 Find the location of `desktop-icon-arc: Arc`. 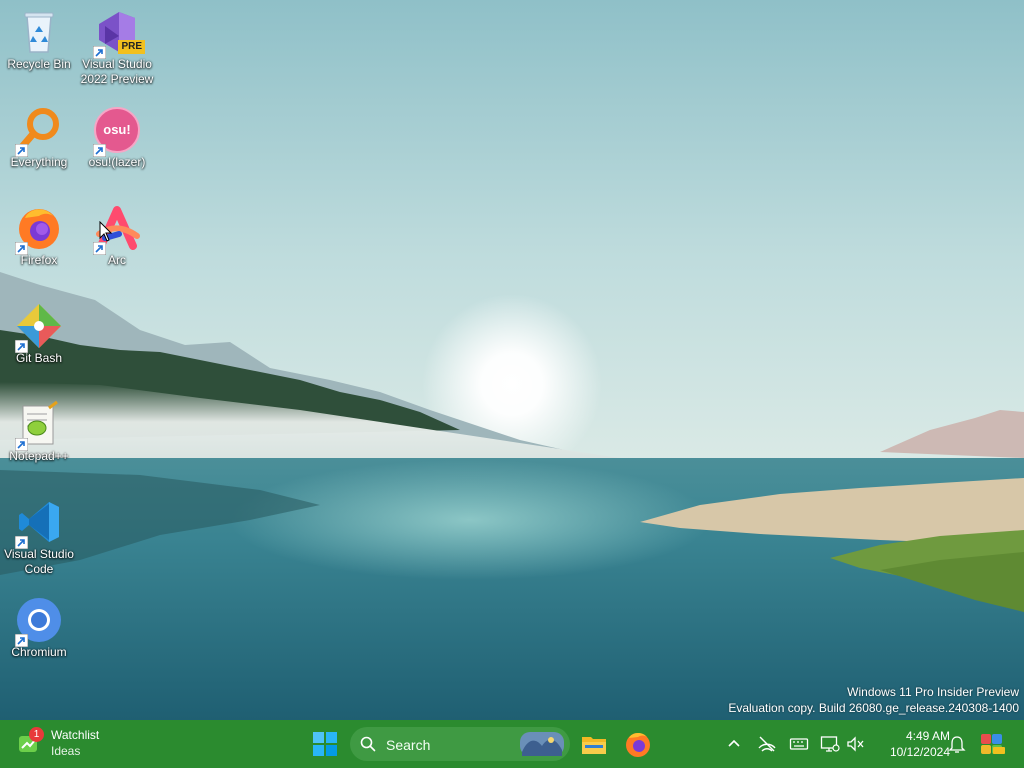

desktop-icon-arc: Arc is located at coordinates (117, 236).